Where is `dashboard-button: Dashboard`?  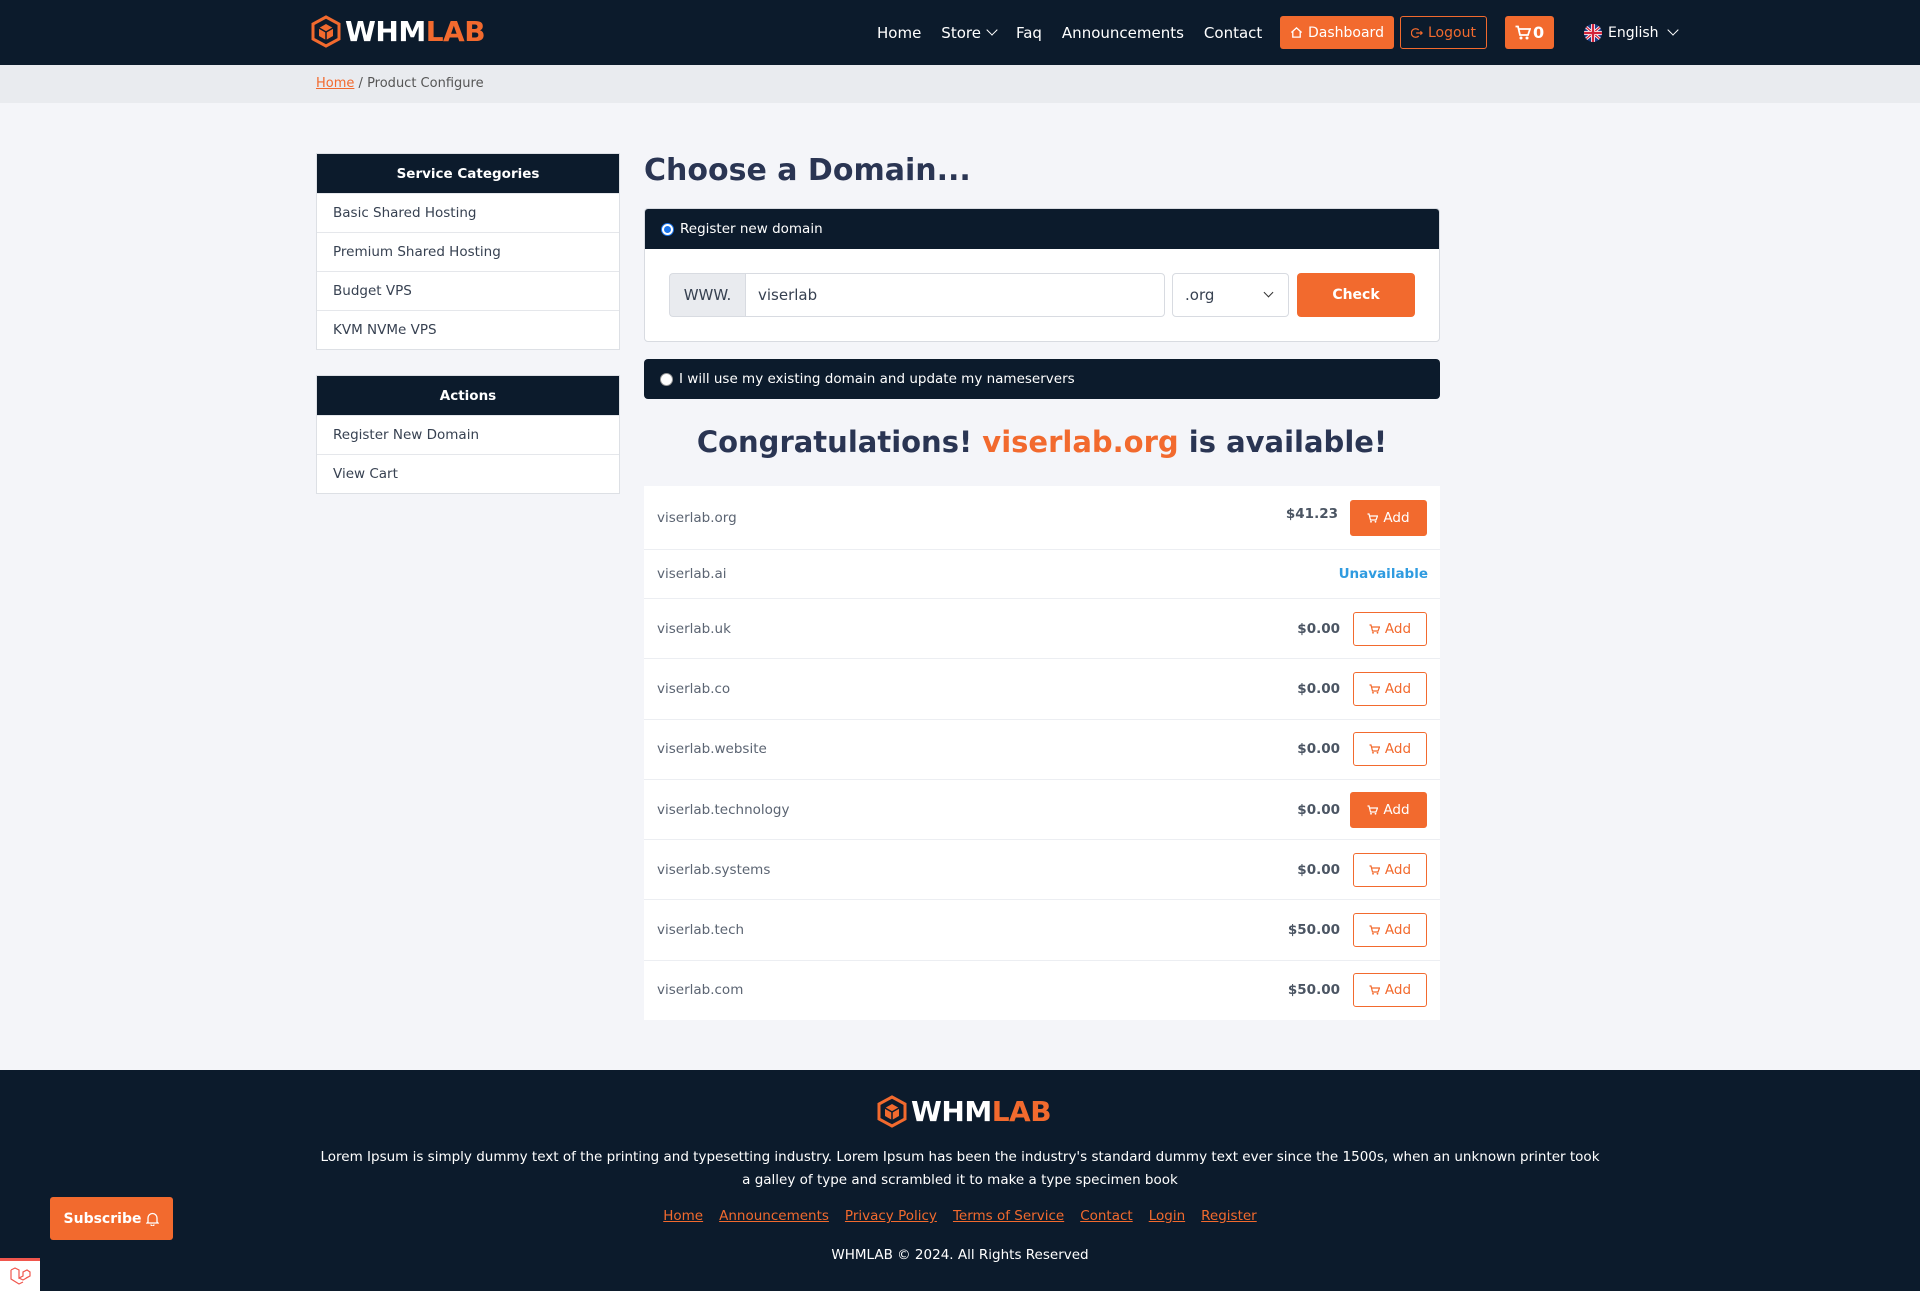
dashboard-button: Dashboard is located at coordinates (1337, 32).